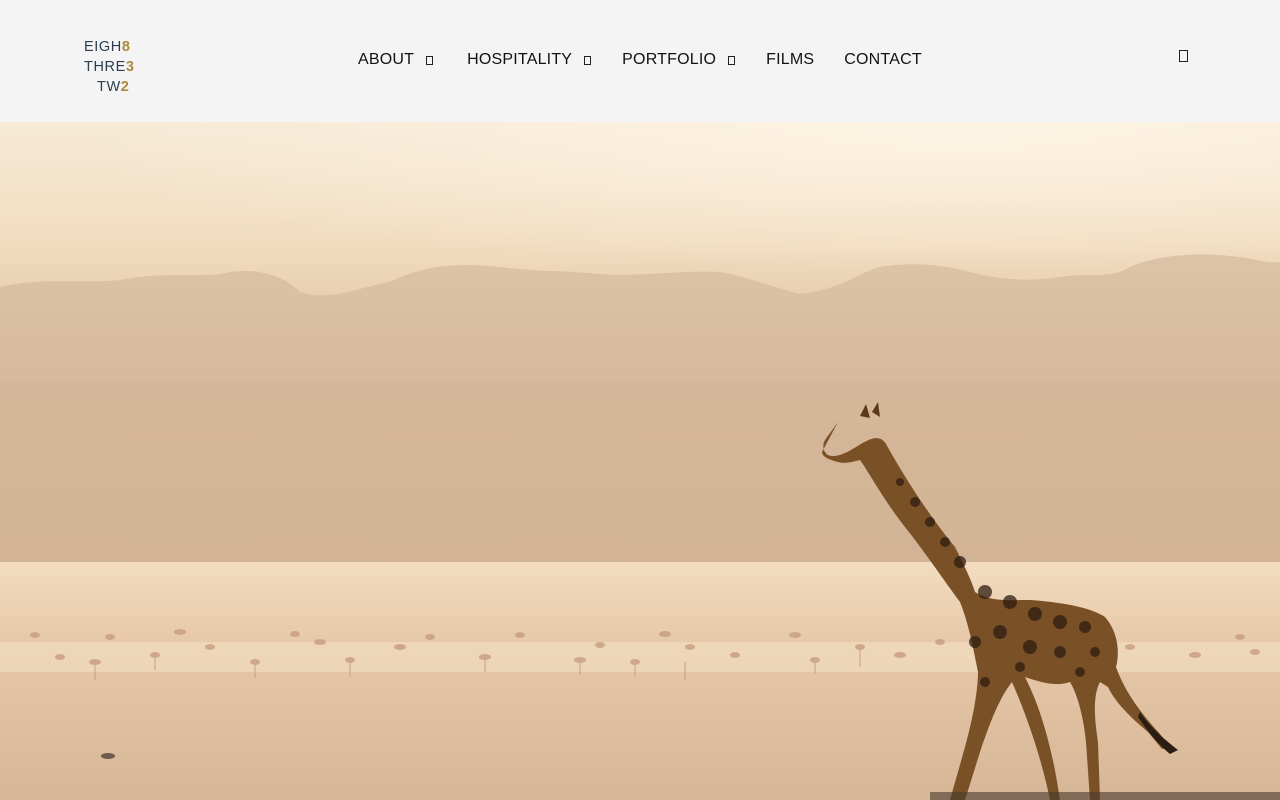 The width and height of the screenshot is (1280, 800). I want to click on nav-item-hospitality: HOSPITALITY, so click(529, 60).